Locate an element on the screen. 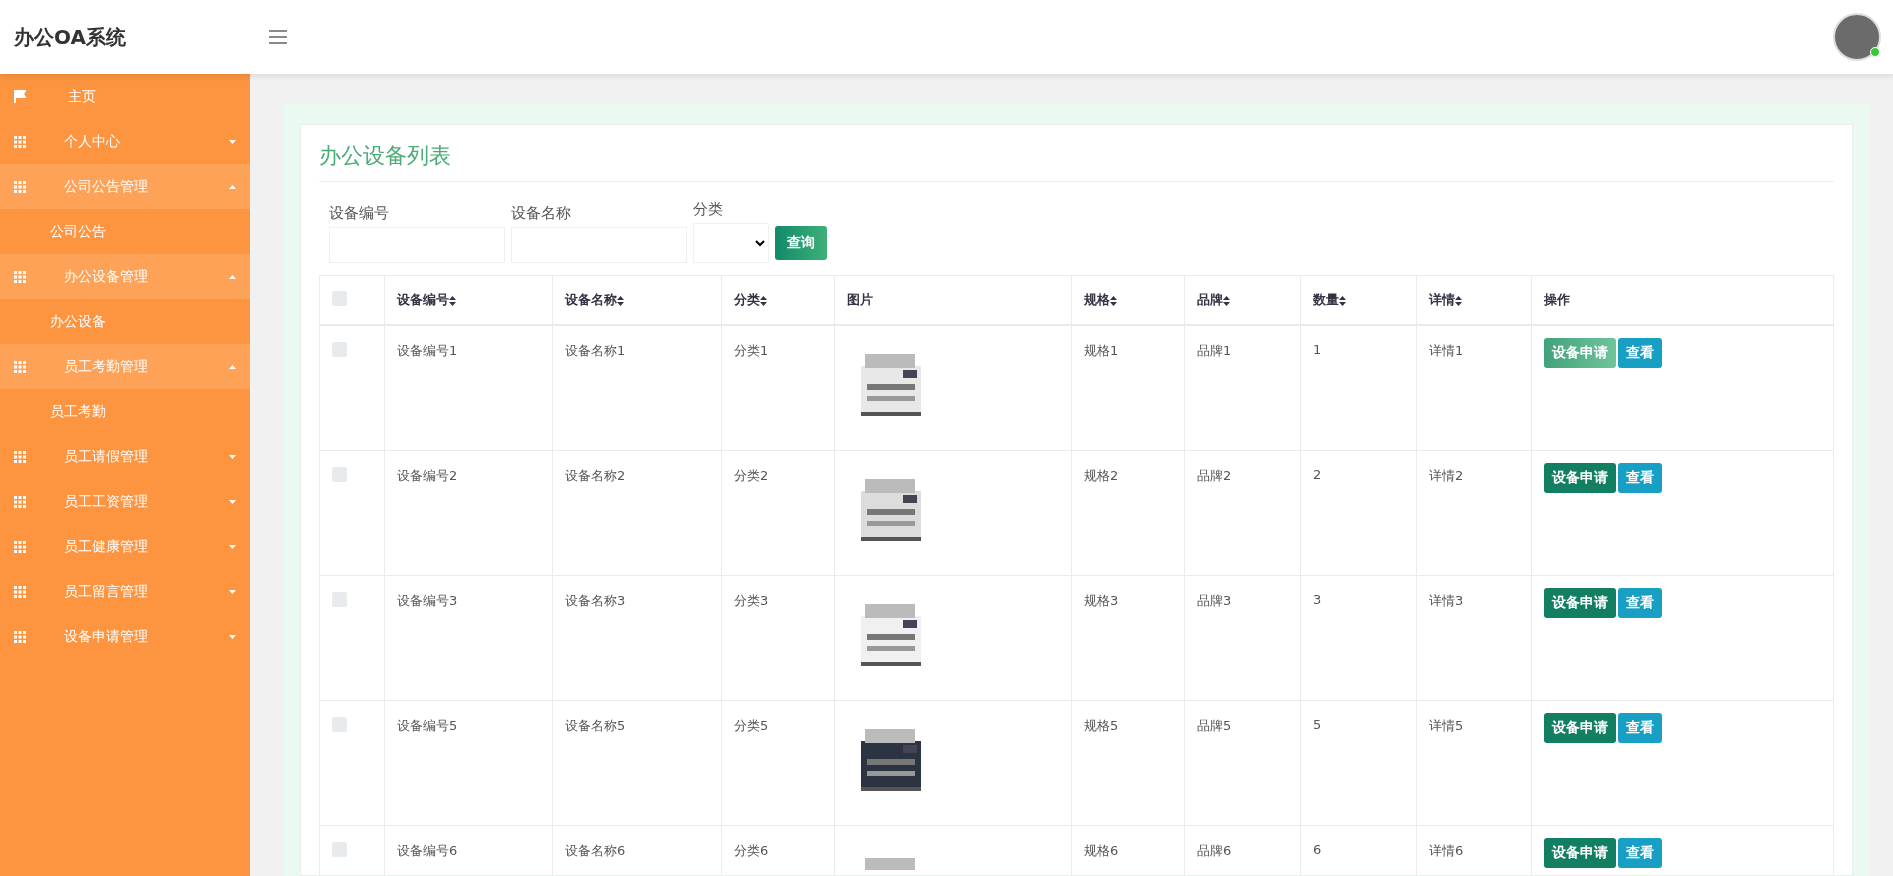  table-cell: 3 is located at coordinates (1317, 599).